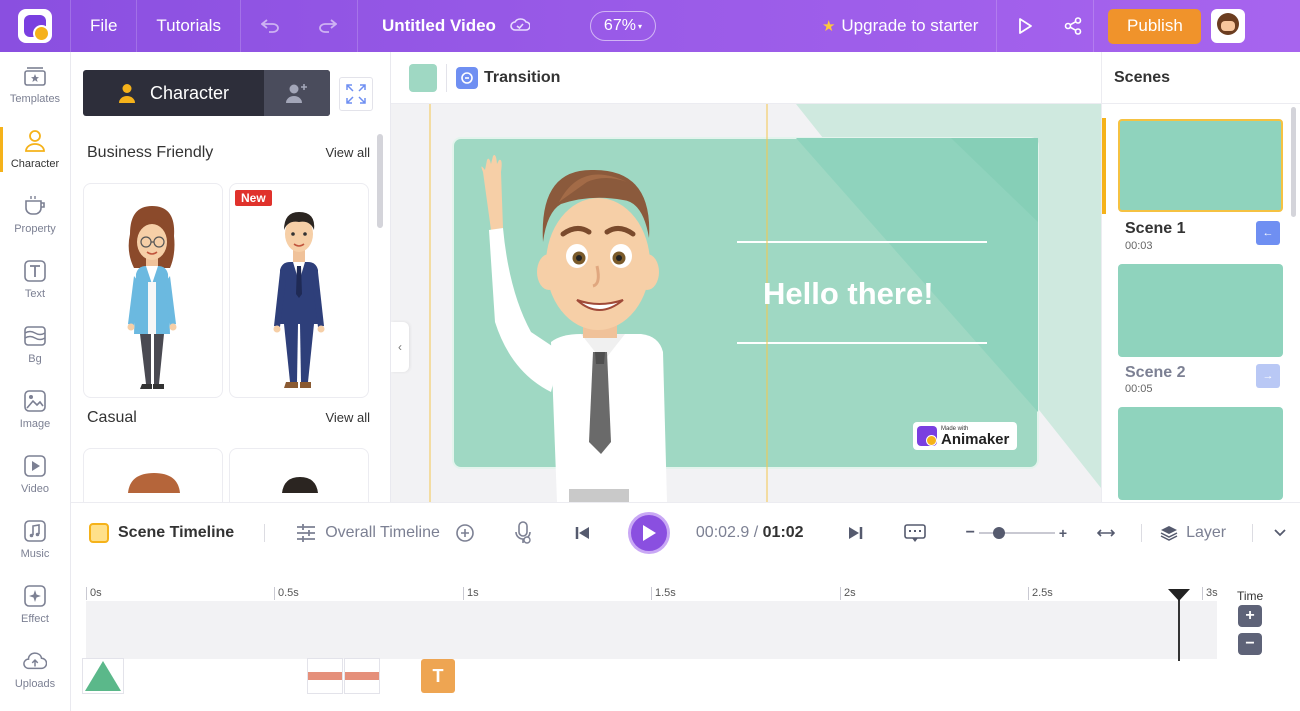 The height and width of the screenshot is (711, 1300). I want to click on man-character, so click(299, 300).